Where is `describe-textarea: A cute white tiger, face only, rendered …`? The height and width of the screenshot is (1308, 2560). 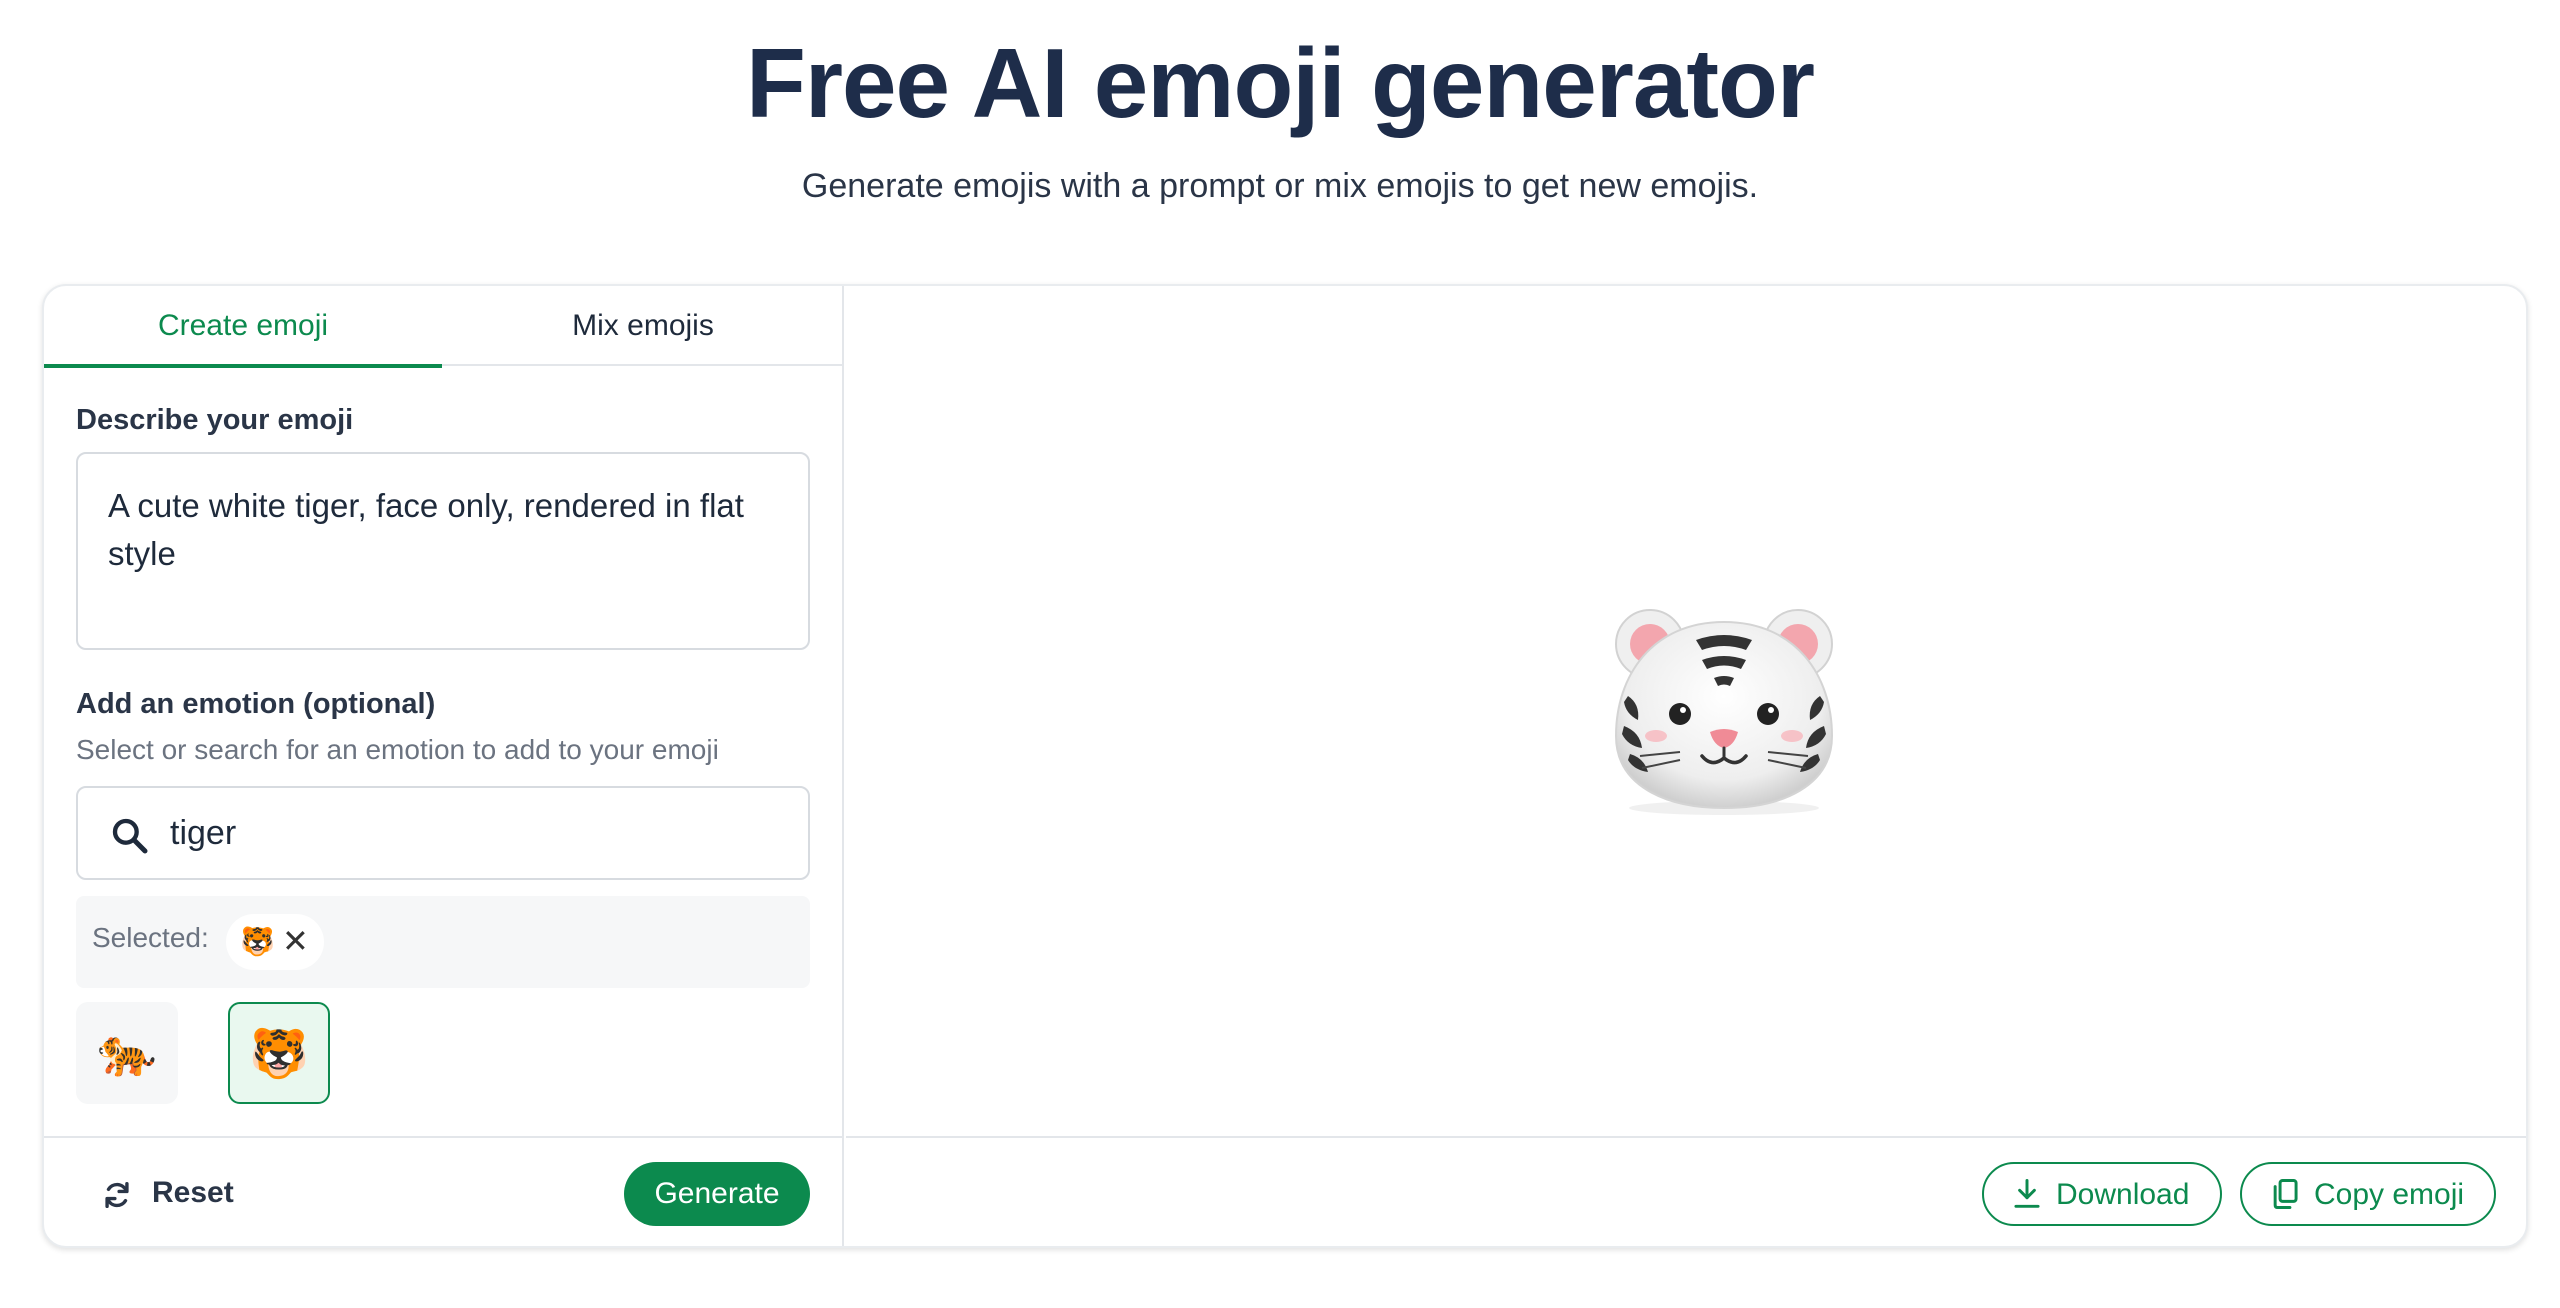 describe-textarea: A cute white tiger, face only, rendered … is located at coordinates (443, 551).